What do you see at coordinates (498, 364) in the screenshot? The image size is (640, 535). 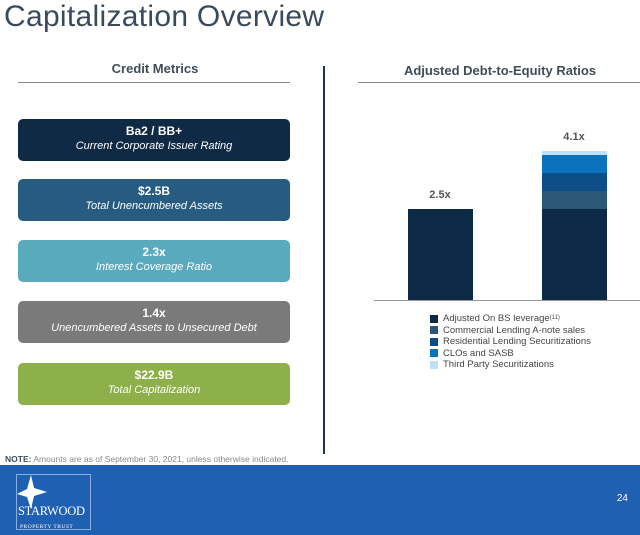 I see `legend-label: Third Party Securitizations` at bounding box center [498, 364].